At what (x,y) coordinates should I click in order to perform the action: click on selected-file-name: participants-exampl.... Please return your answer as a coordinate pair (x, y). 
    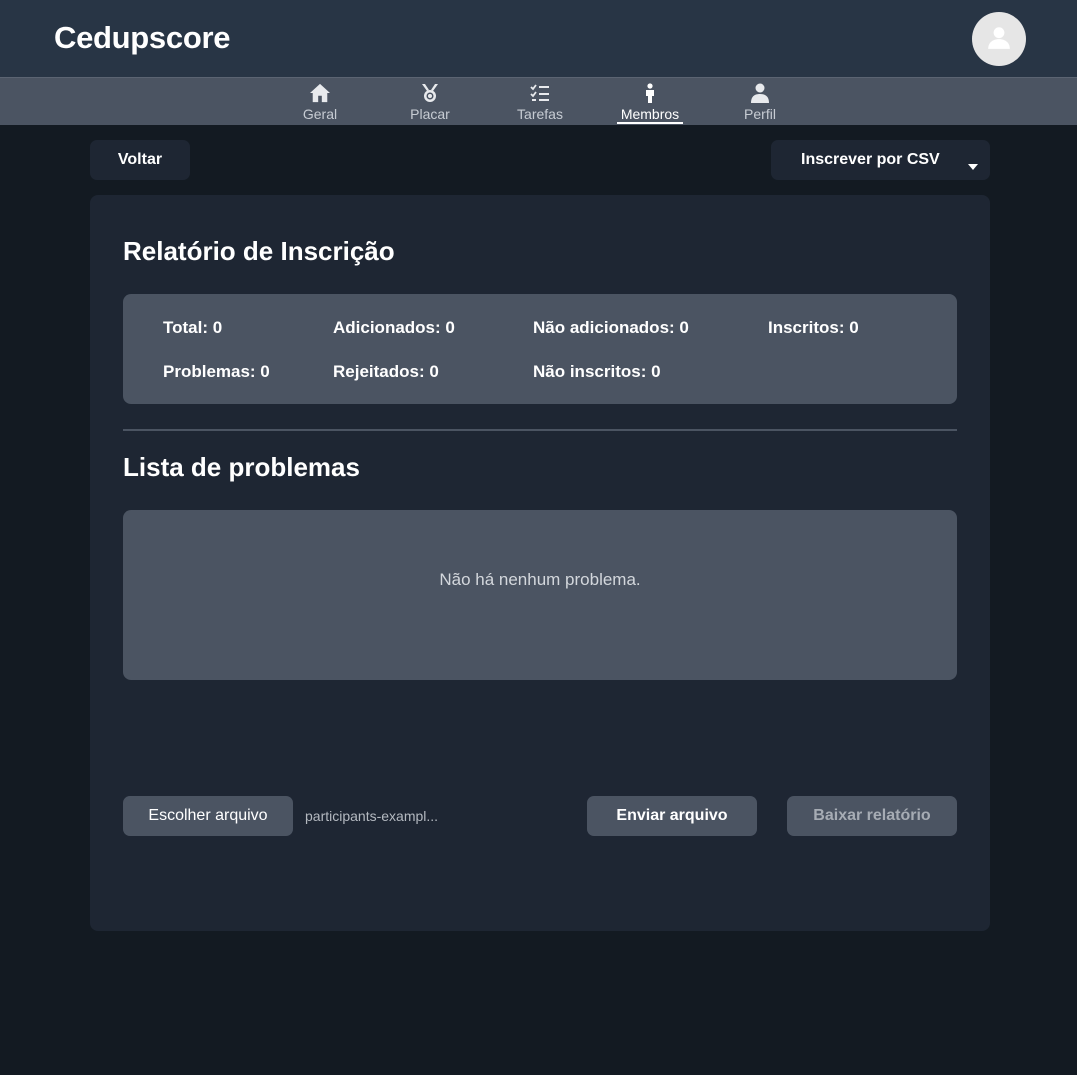
    Looking at the image, I should click on (372, 816).